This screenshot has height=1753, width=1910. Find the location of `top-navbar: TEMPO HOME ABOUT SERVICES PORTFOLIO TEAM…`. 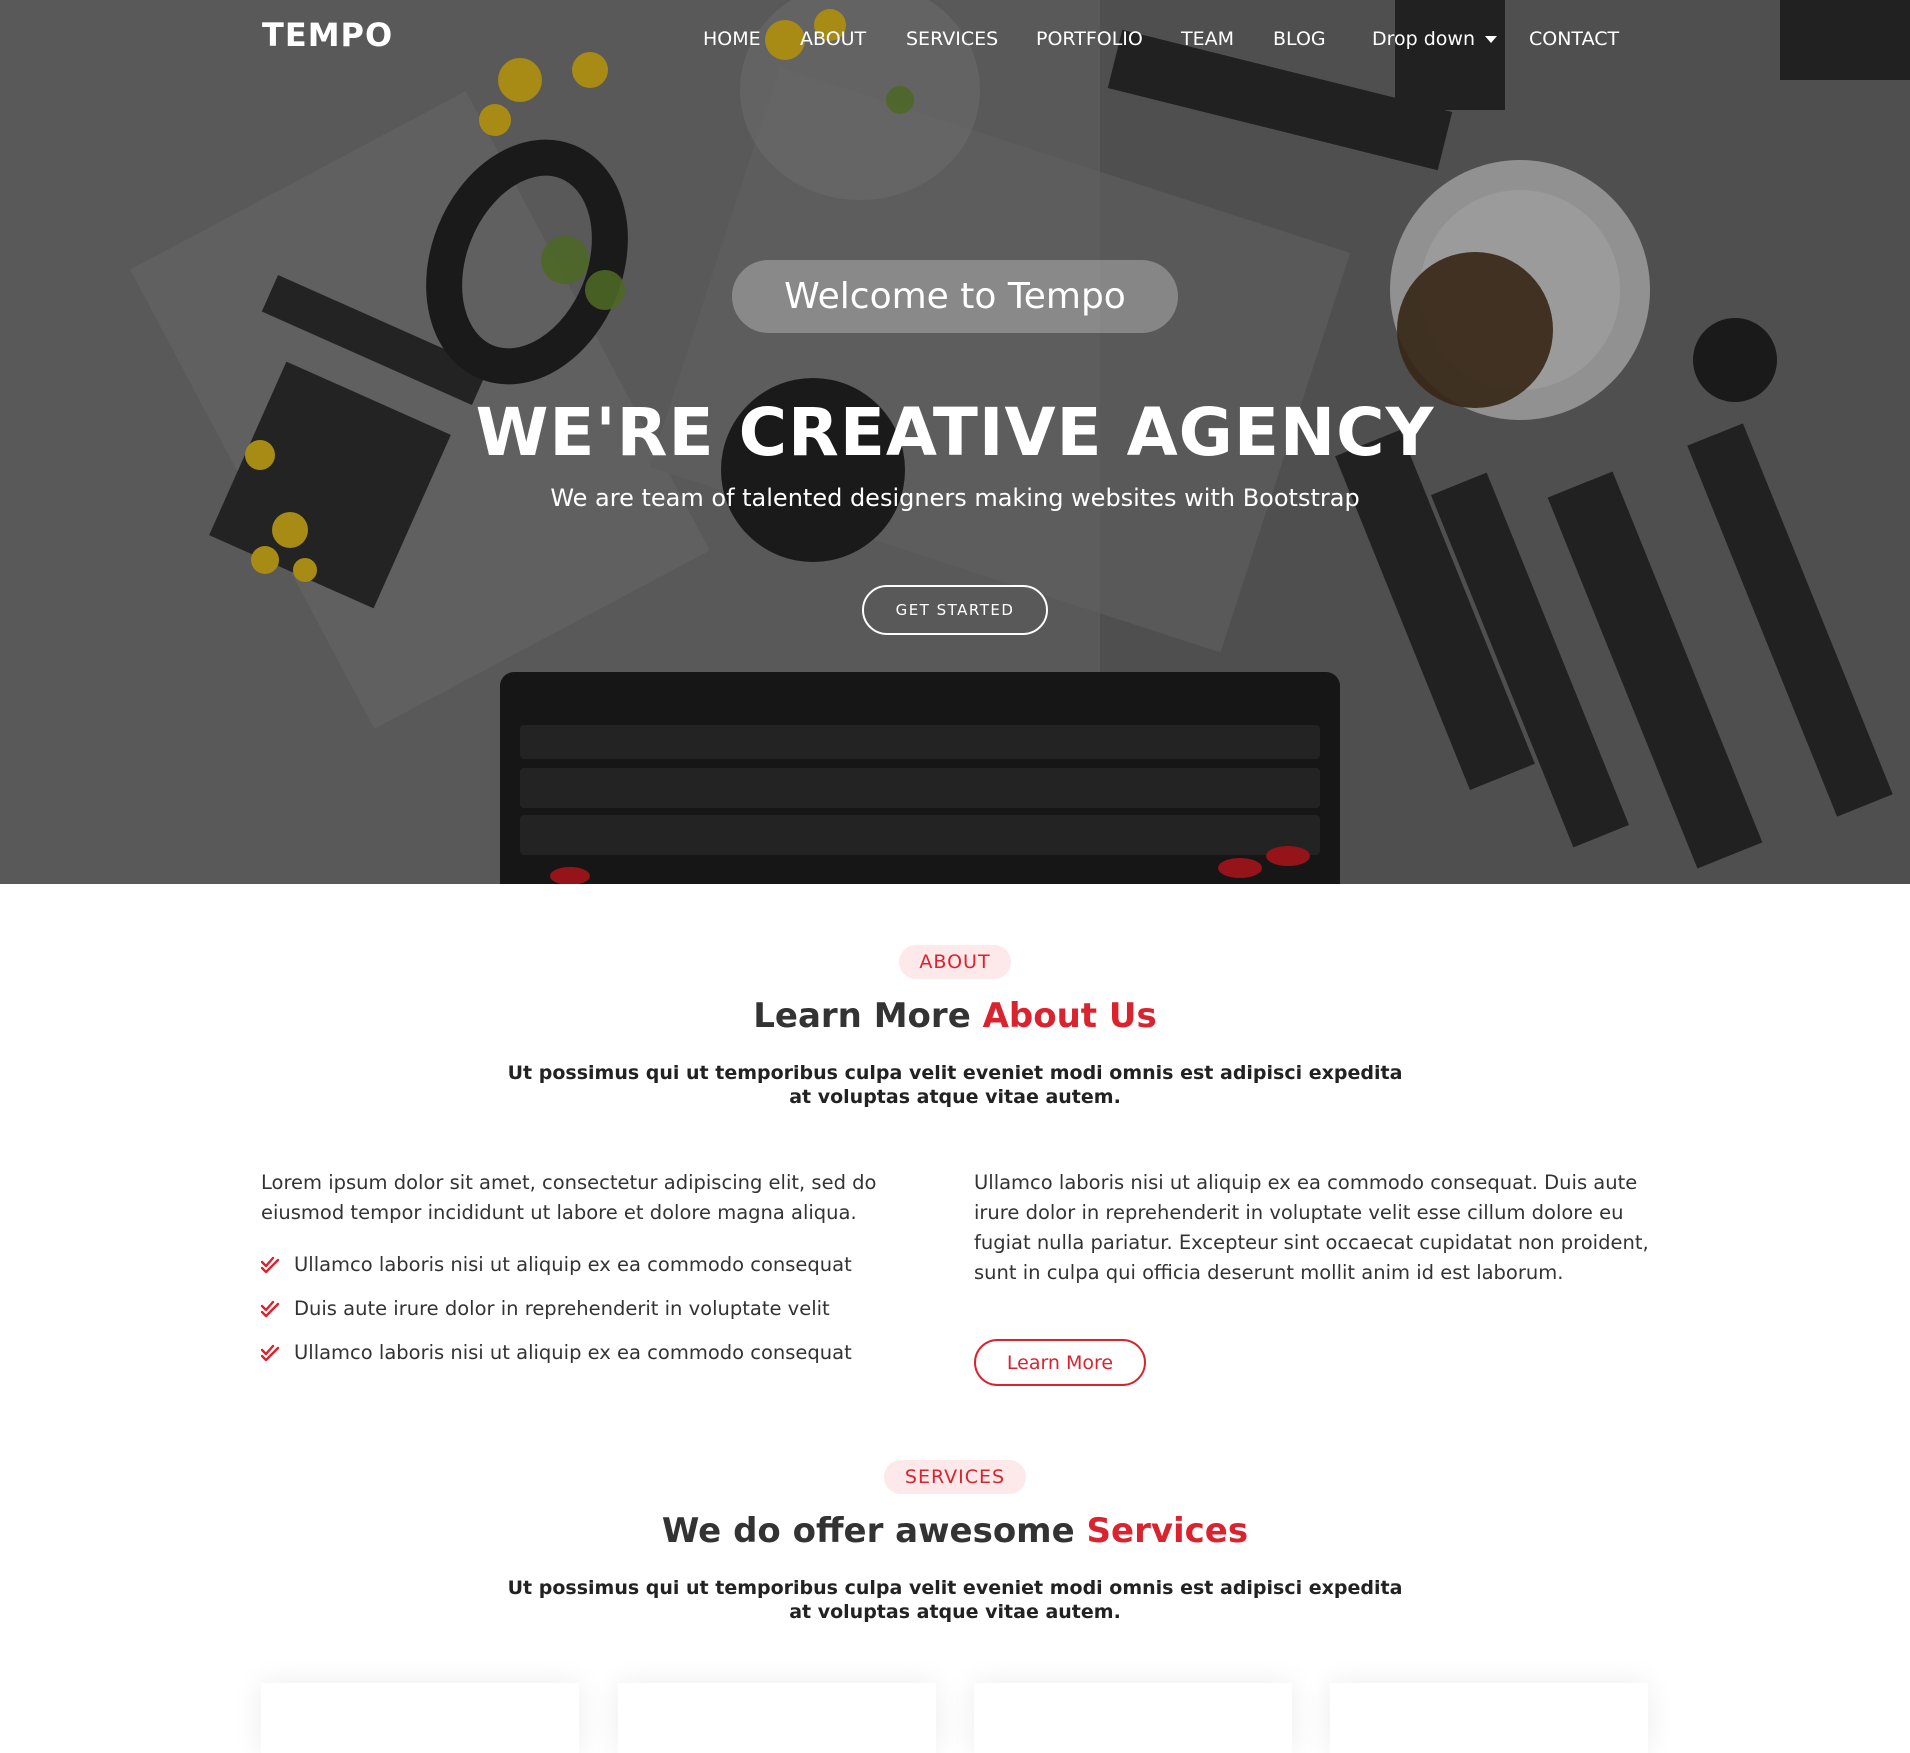

top-navbar: TEMPO HOME ABOUT SERVICES PORTFOLIO TEAM… is located at coordinates (955, 42).